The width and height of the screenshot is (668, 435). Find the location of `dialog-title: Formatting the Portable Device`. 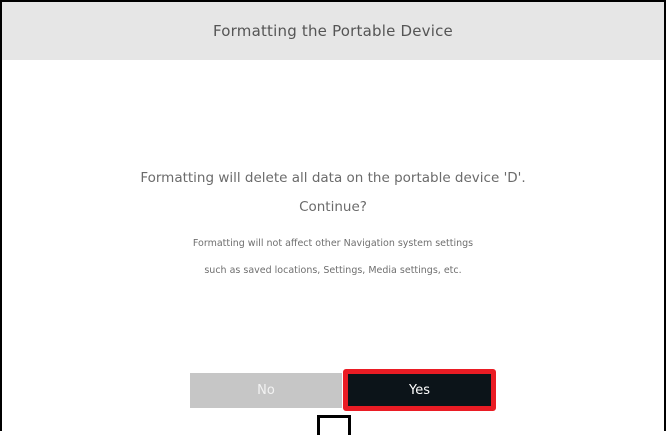

dialog-title: Formatting the Portable Device is located at coordinates (332, 31).